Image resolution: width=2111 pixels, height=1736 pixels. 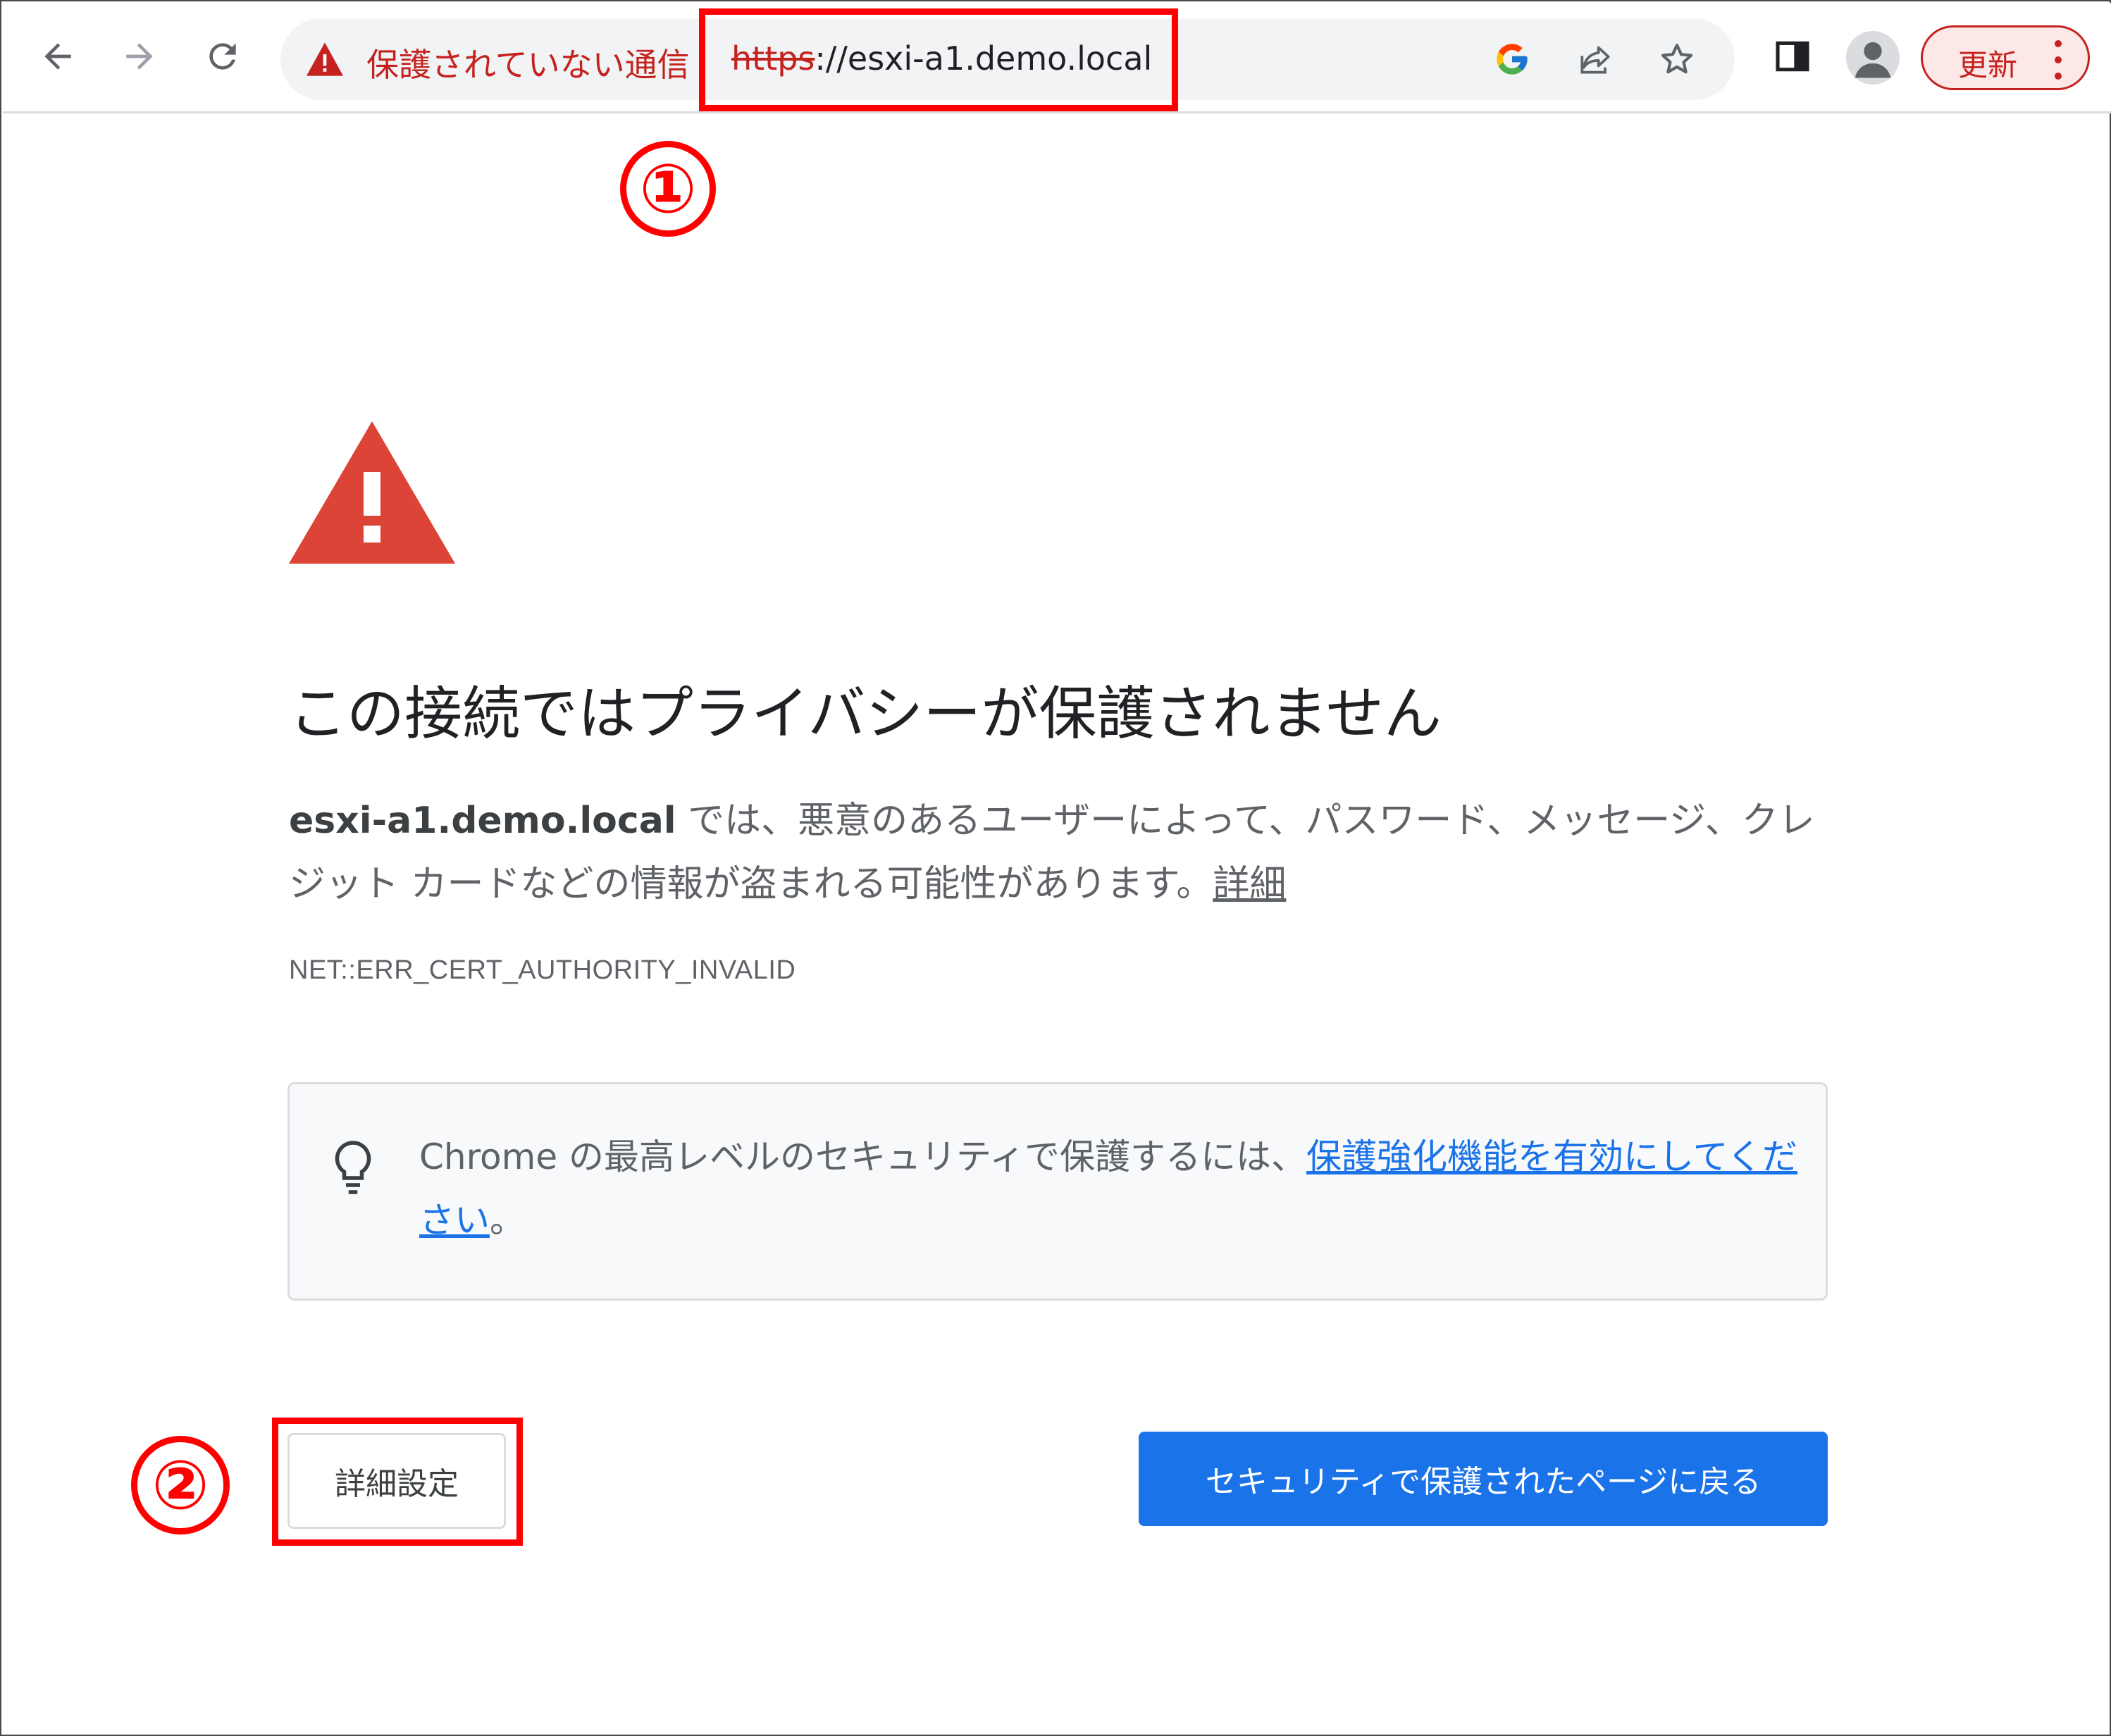 I want to click on reload-button, so click(x=222, y=57).